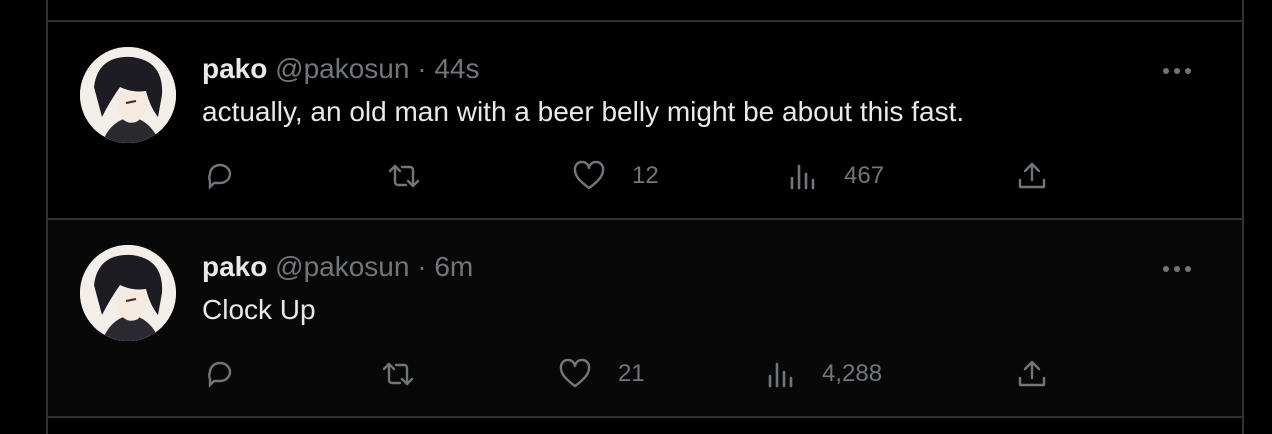  Describe the element at coordinates (456, 68) in the screenshot. I see `timestamp: 44s` at that location.